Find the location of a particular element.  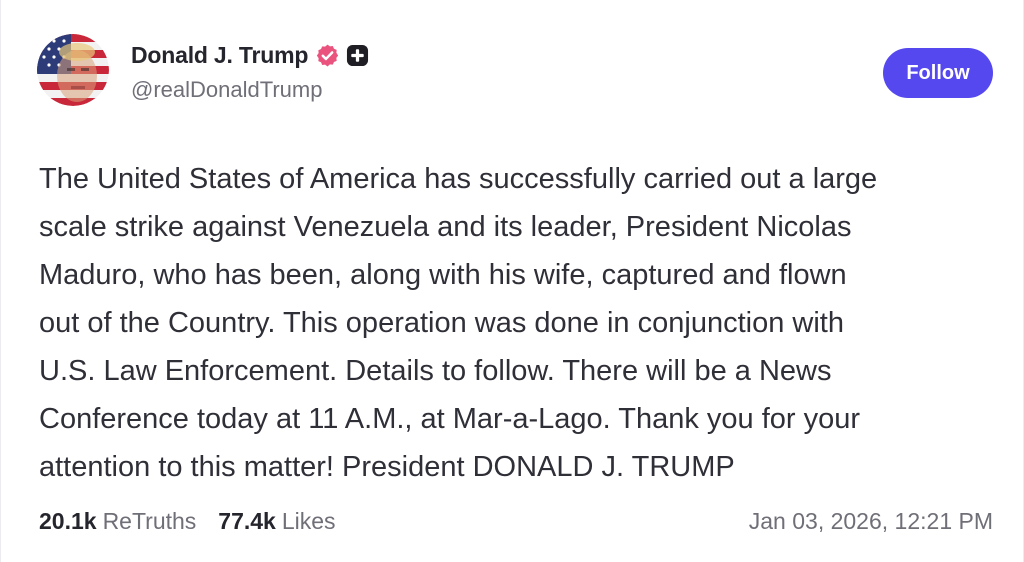

likes-count: 77.4k is located at coordinates (247, 520).